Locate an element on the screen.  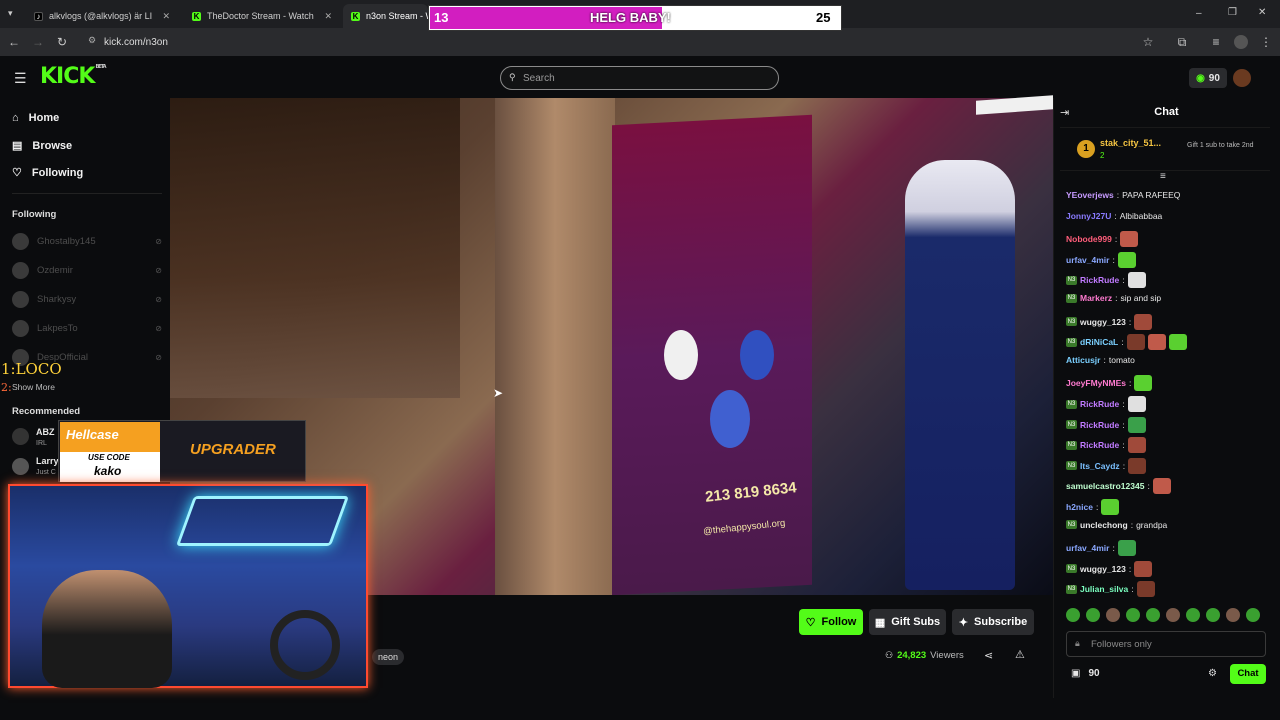
kick-favicon-icon: K is located at coordinates (355, 16).